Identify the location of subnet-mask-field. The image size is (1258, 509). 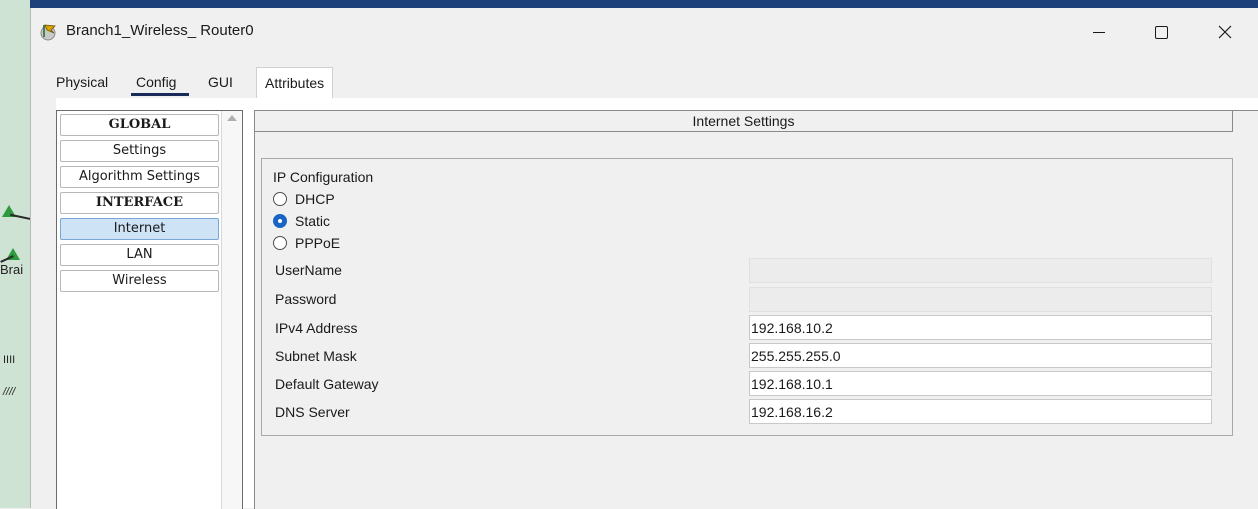
(980, 355).